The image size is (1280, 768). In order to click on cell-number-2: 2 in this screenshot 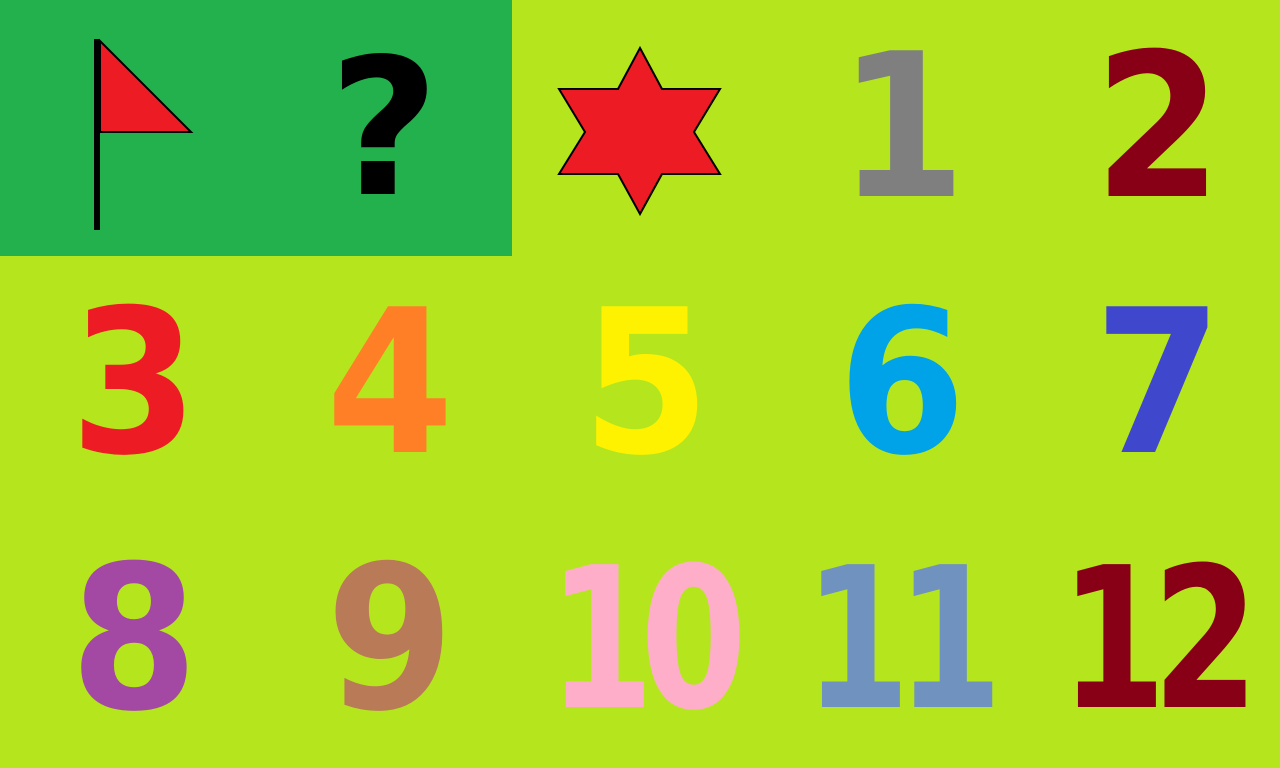, I will do `click(1152, 128)`.